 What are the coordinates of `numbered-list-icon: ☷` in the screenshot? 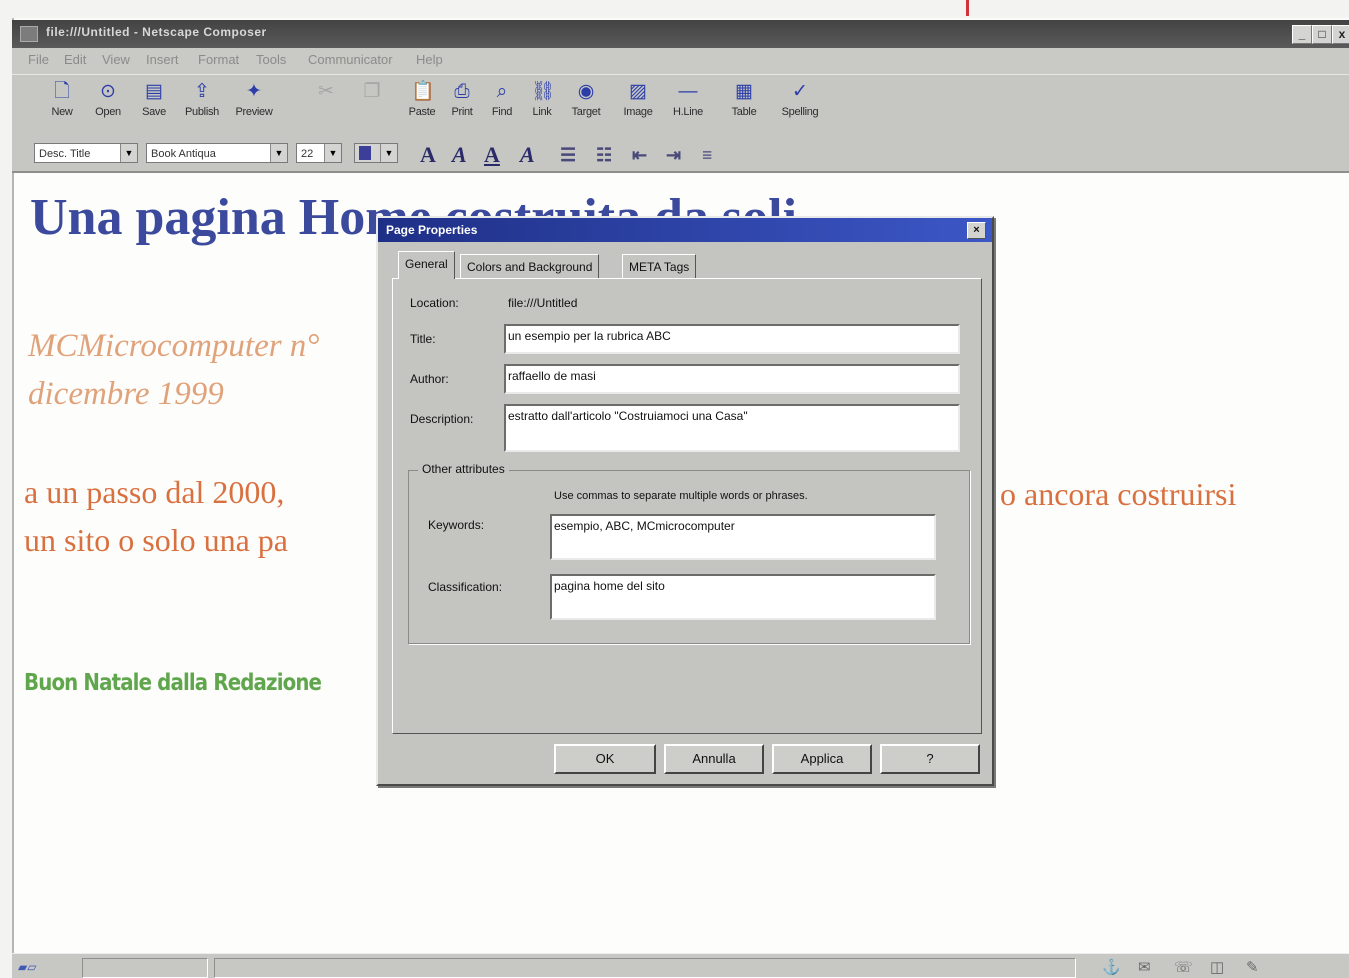 It's located at (604, 155).